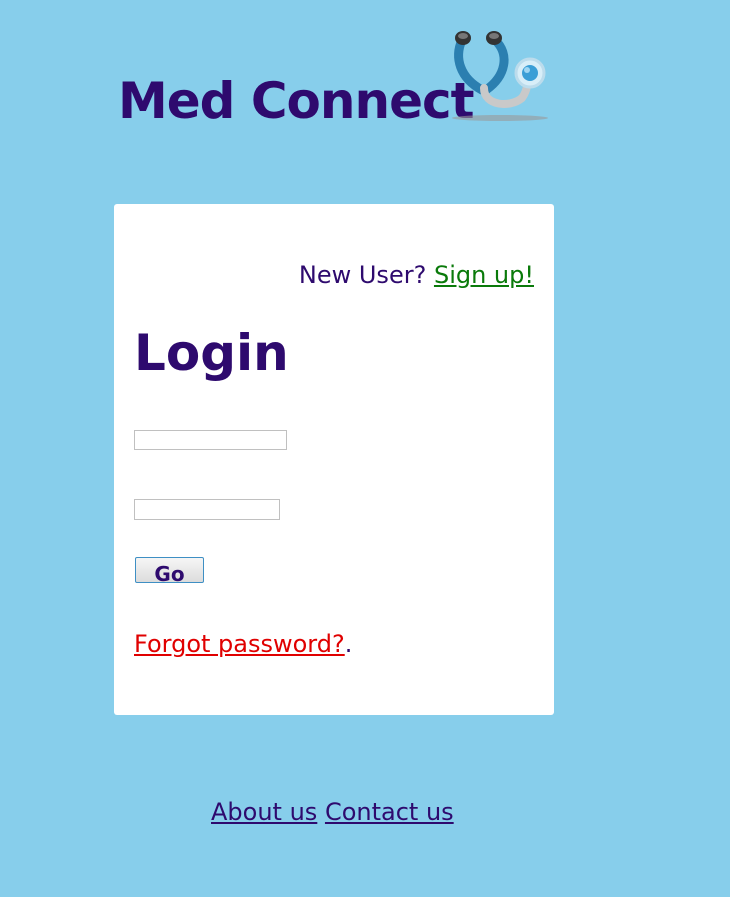 Image resolution: width=730 pixels, height=897 pixels. What do you see at coordinates (169, 570) in the screenshot?
I see `go-button: Go` at bounding box center [169, 570].